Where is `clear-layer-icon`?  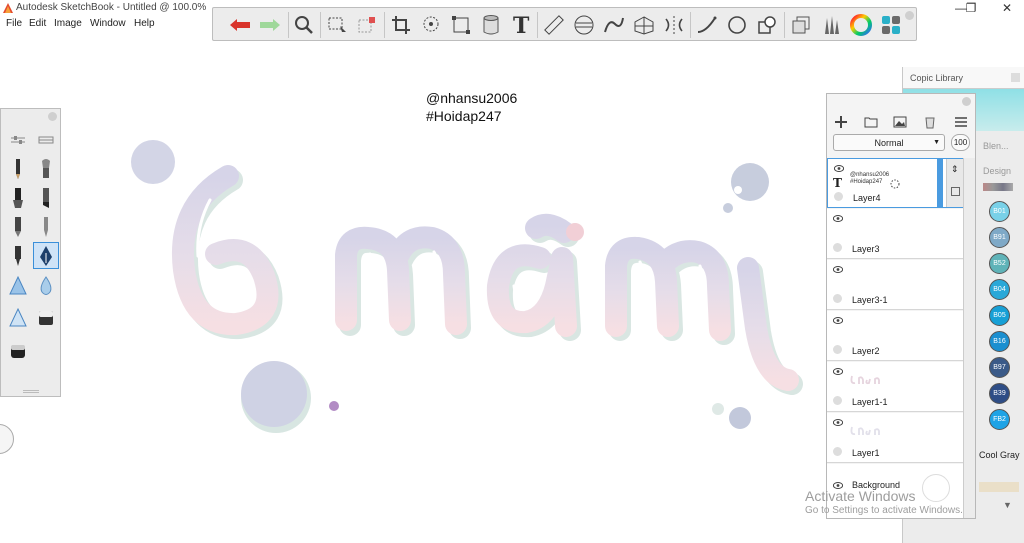
clear-layer-icon is located at coordinates (930, 122).